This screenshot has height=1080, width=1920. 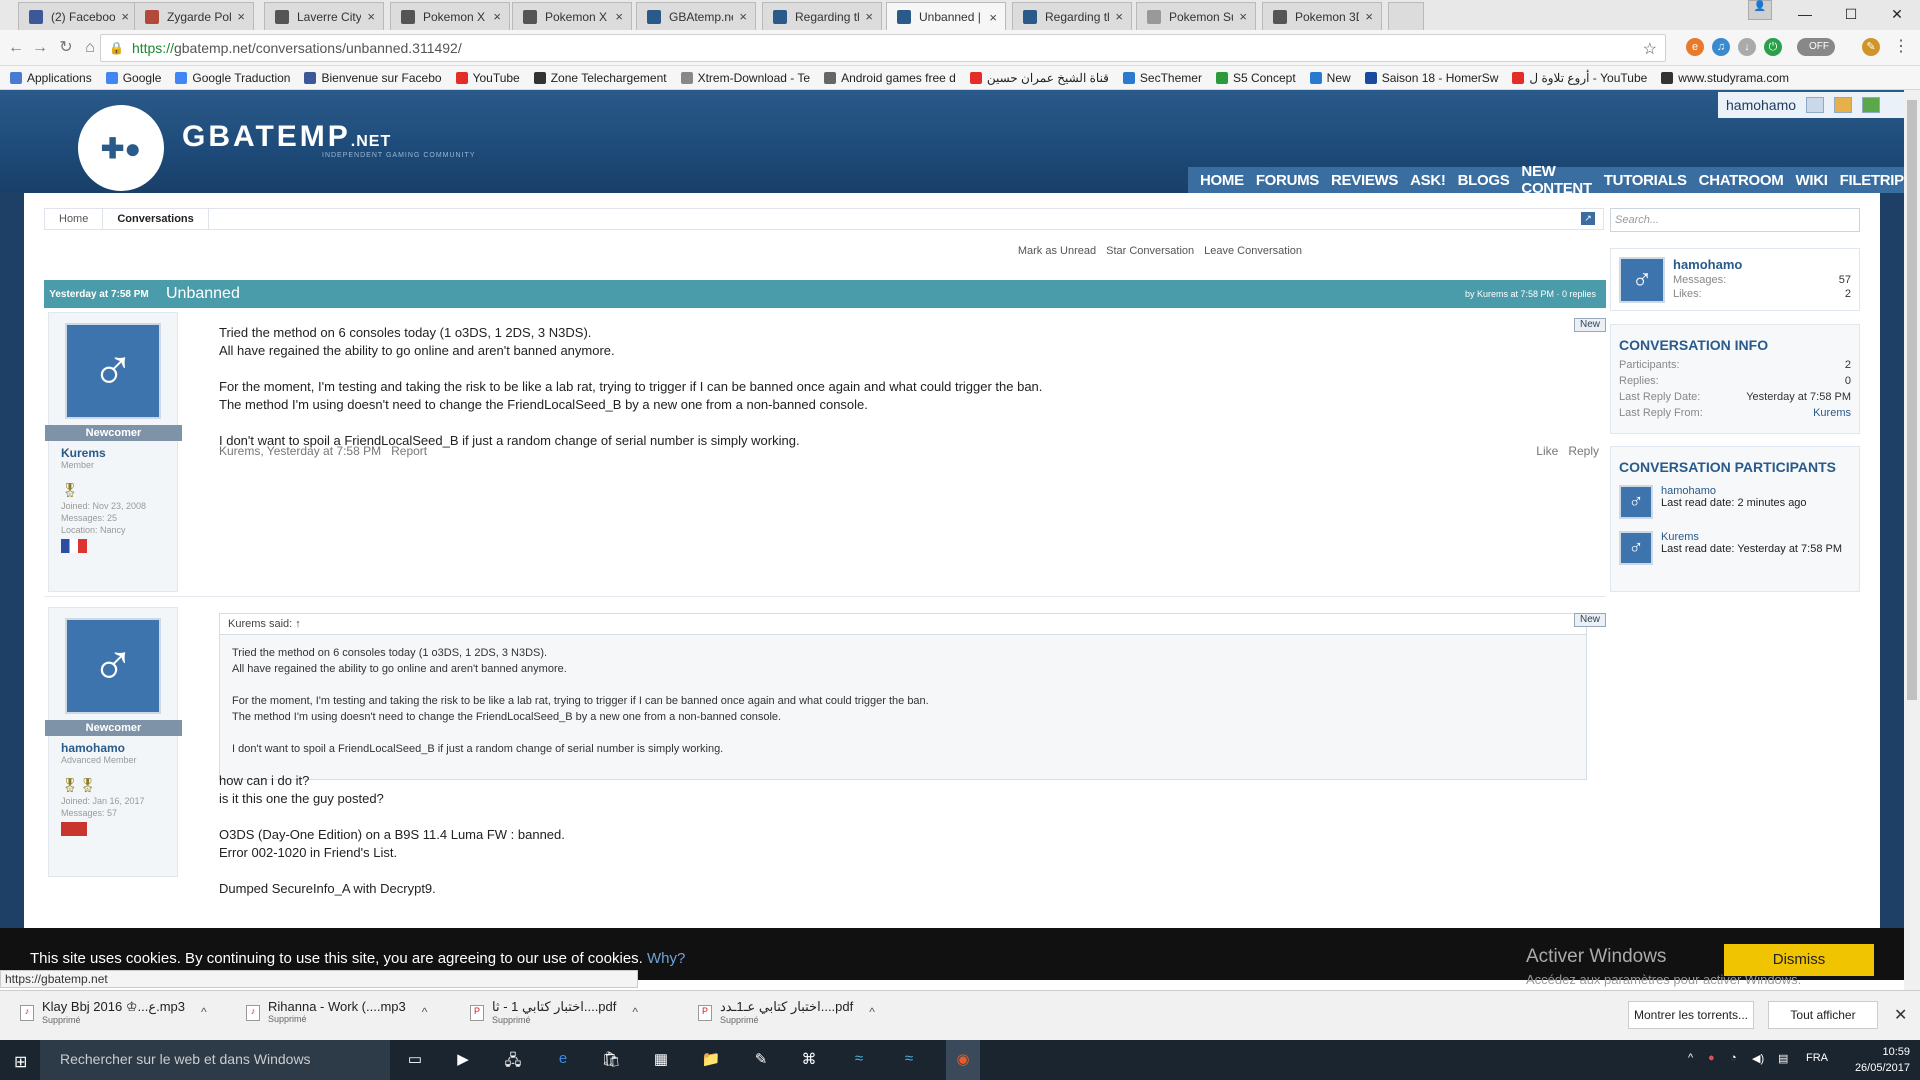 What do you see at coordinates (20, 1062) in the screenshot?
I see `windows-start-icon: ⊞` at bounding box center [20, 1062].